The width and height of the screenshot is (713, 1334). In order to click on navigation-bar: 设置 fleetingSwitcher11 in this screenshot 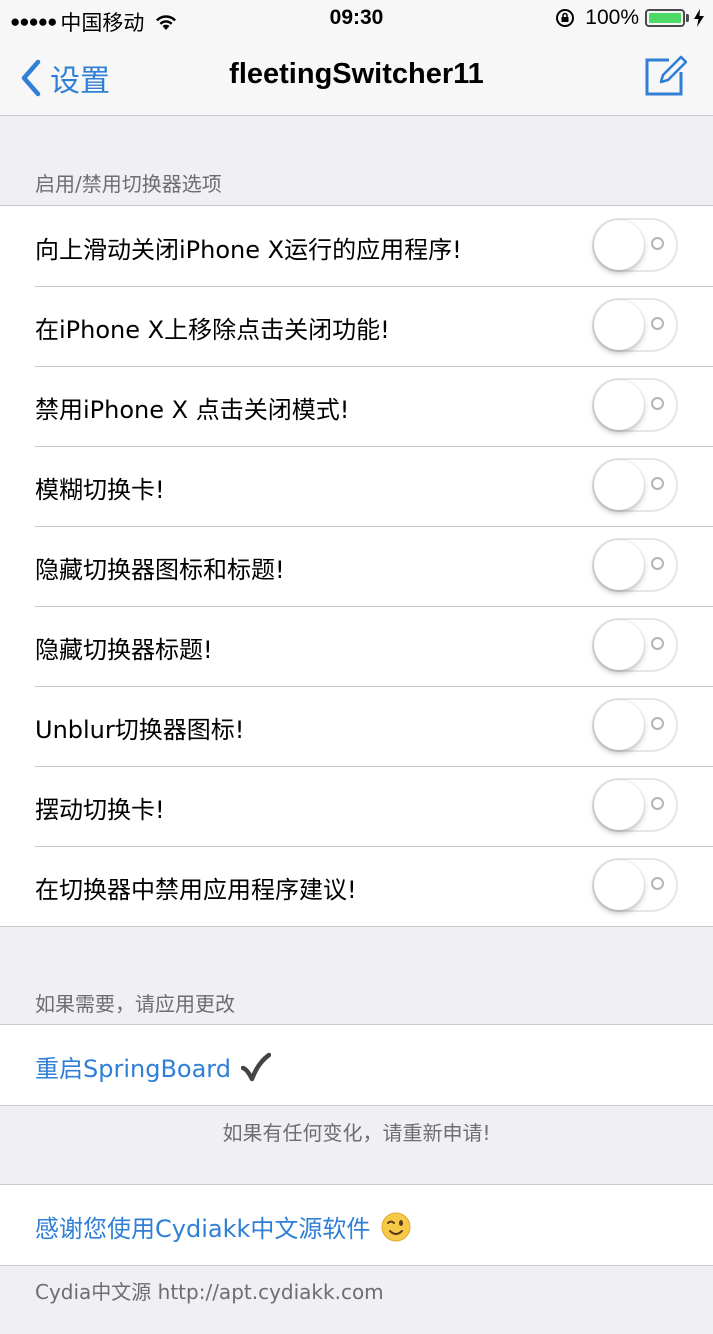, I will do `click(356, 77)`.